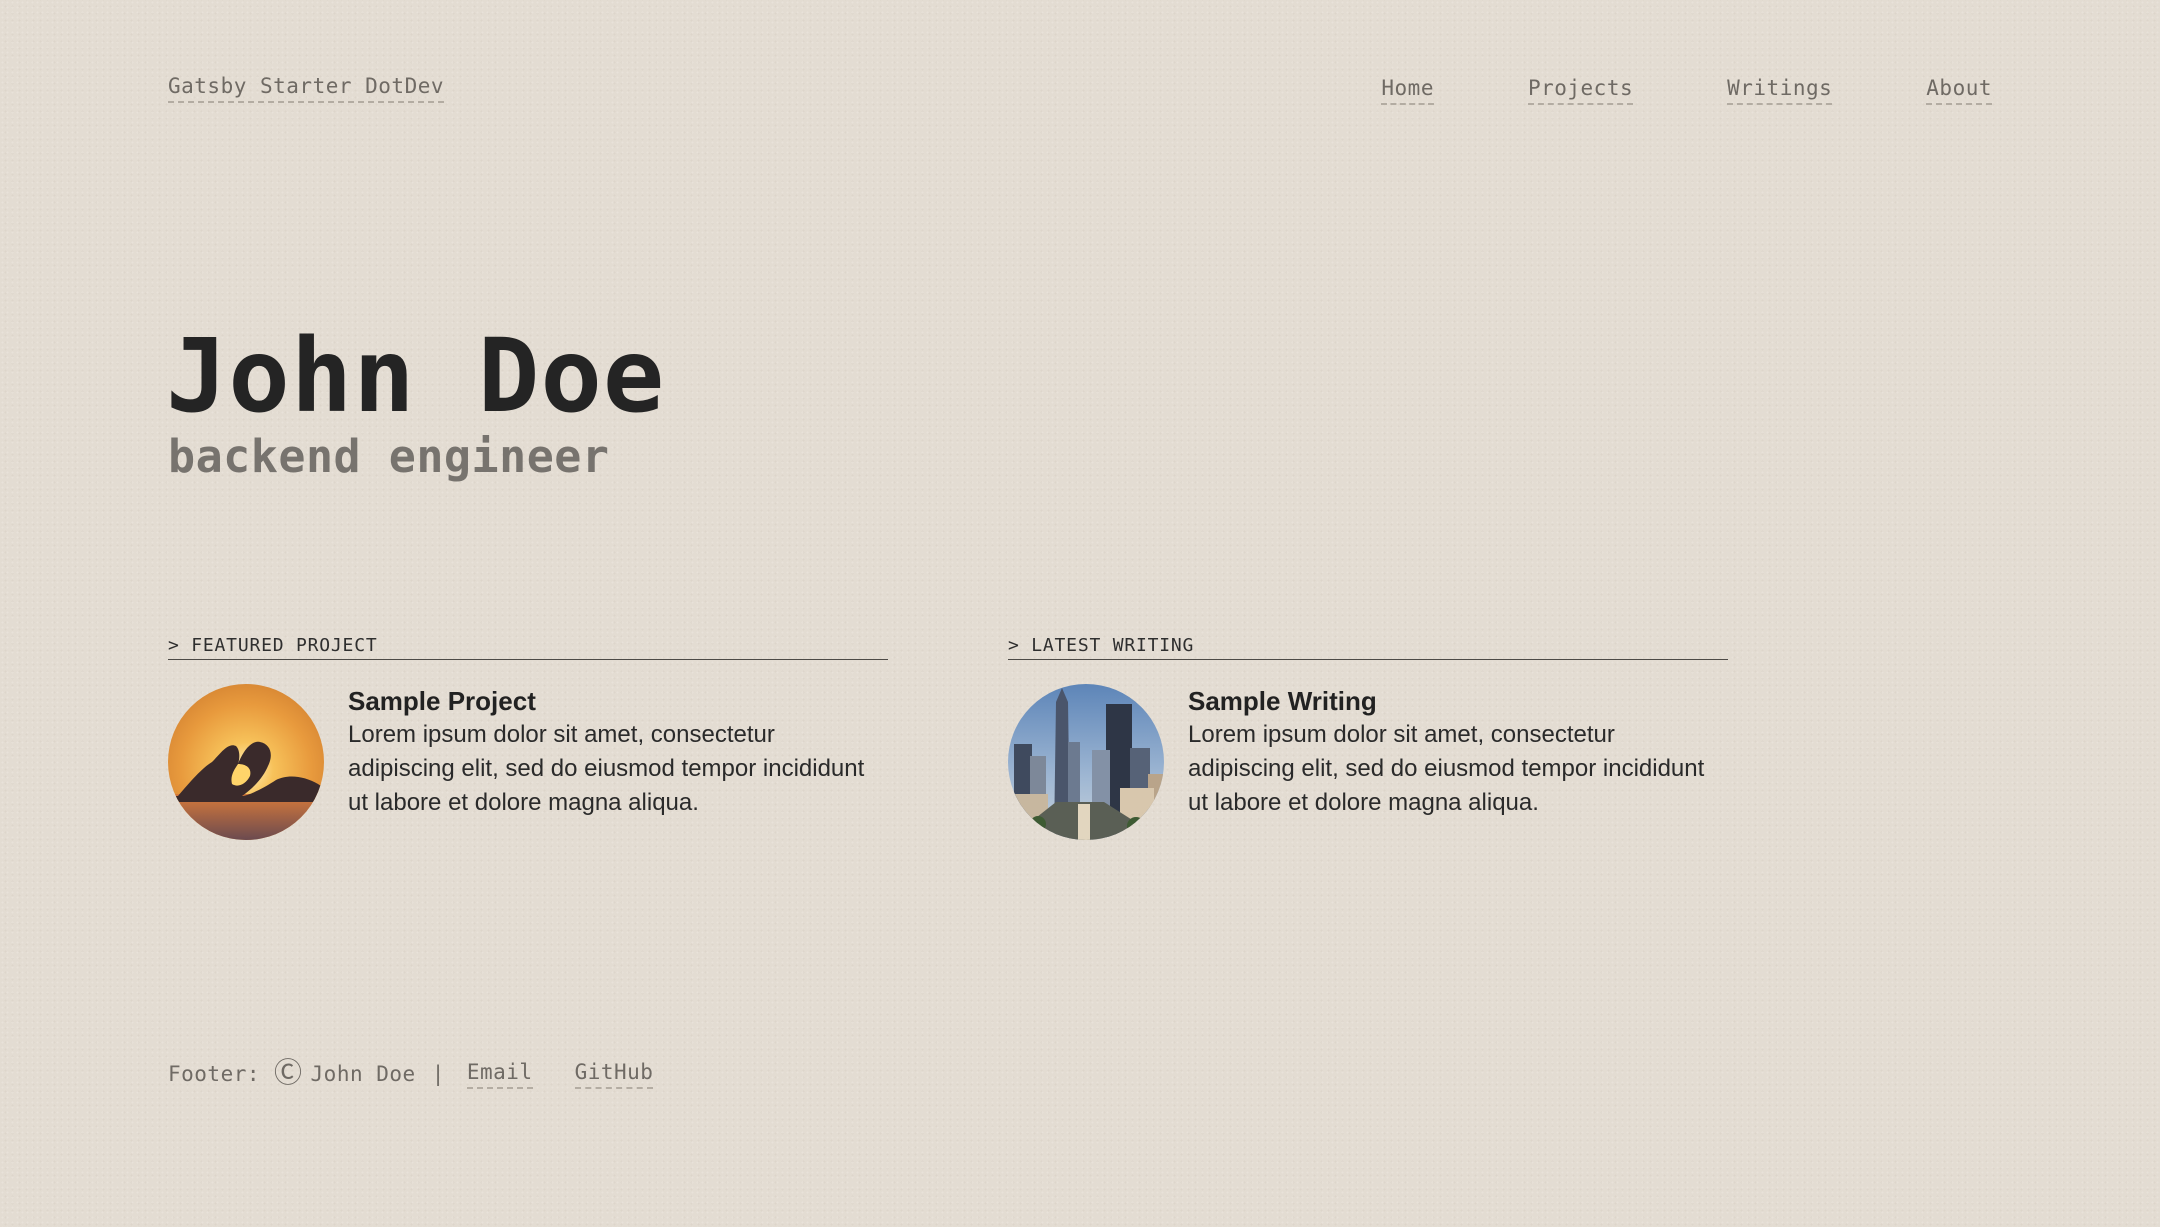  What do you see at coordinates (1368, 647) in the screenshot?
I see `latest-writing-heading: > LATEST WRITING` at bounding box center [1368, 647].